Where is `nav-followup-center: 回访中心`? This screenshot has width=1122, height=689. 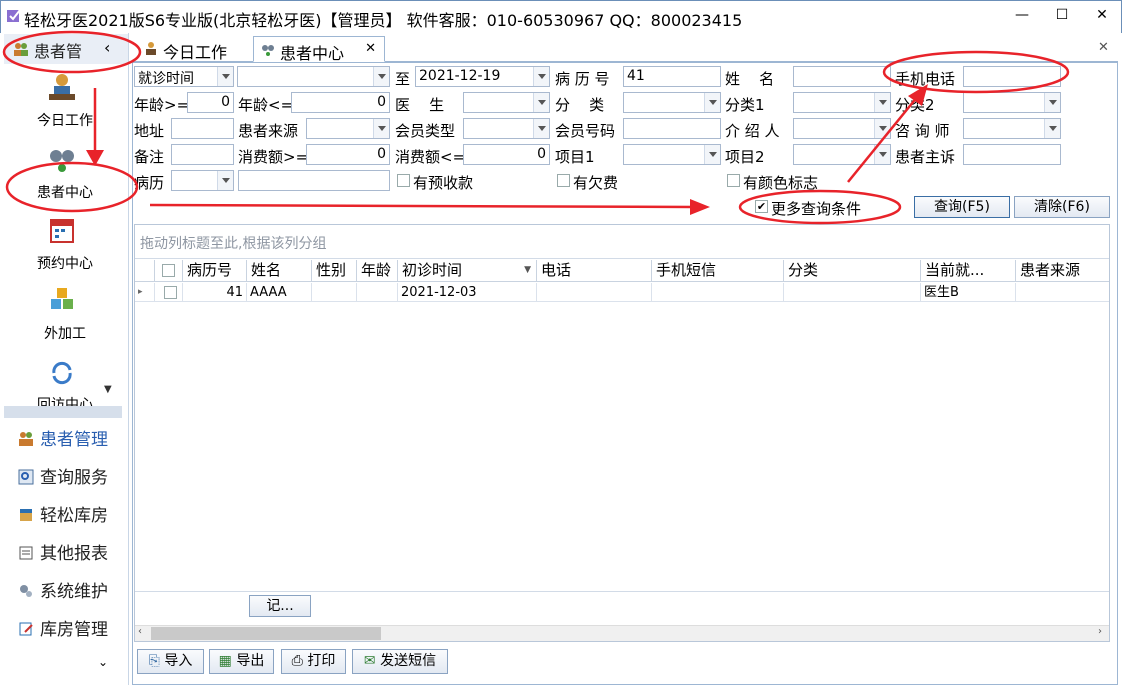
nav-followup-center: 回访中心 is located at coordinates (65, 400).